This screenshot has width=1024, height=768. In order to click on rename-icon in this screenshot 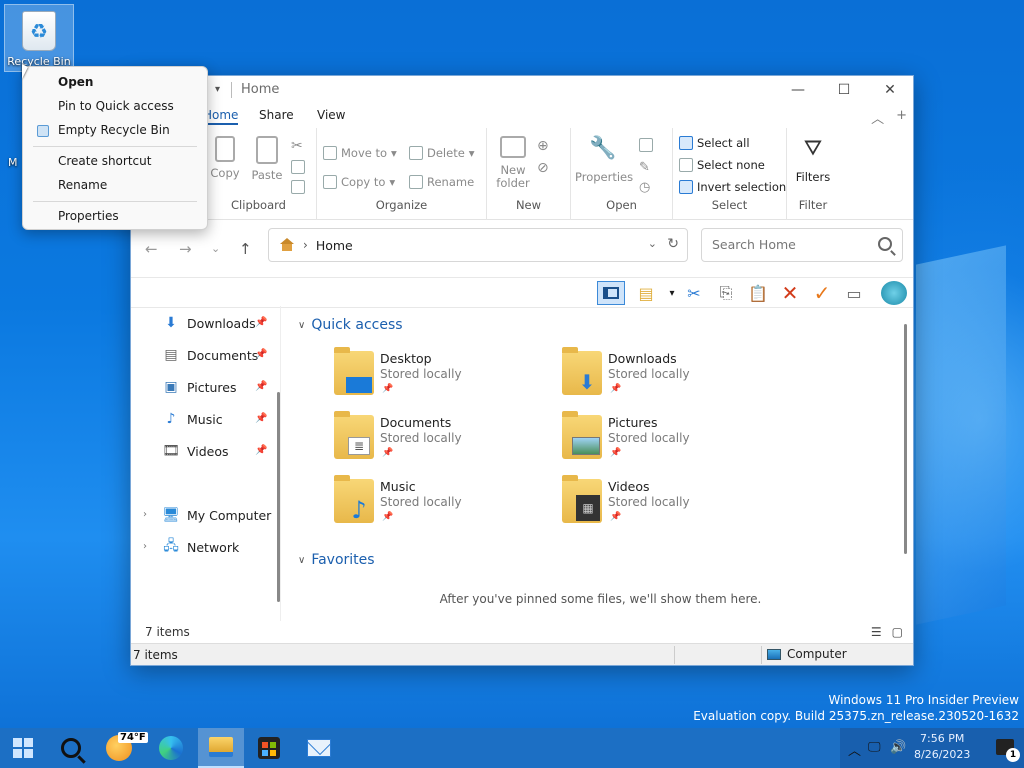, I will do `click(416, 182)`.